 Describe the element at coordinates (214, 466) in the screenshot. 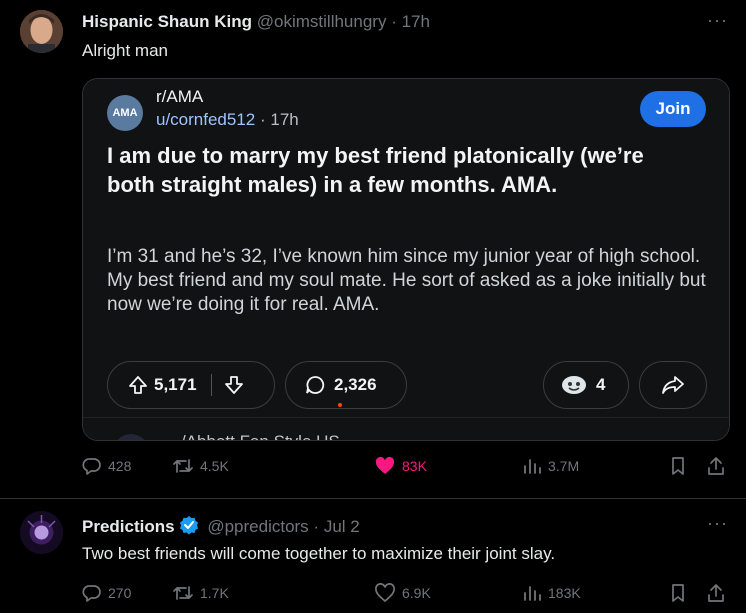

I see `retweet-count: 4.5K` at that location.